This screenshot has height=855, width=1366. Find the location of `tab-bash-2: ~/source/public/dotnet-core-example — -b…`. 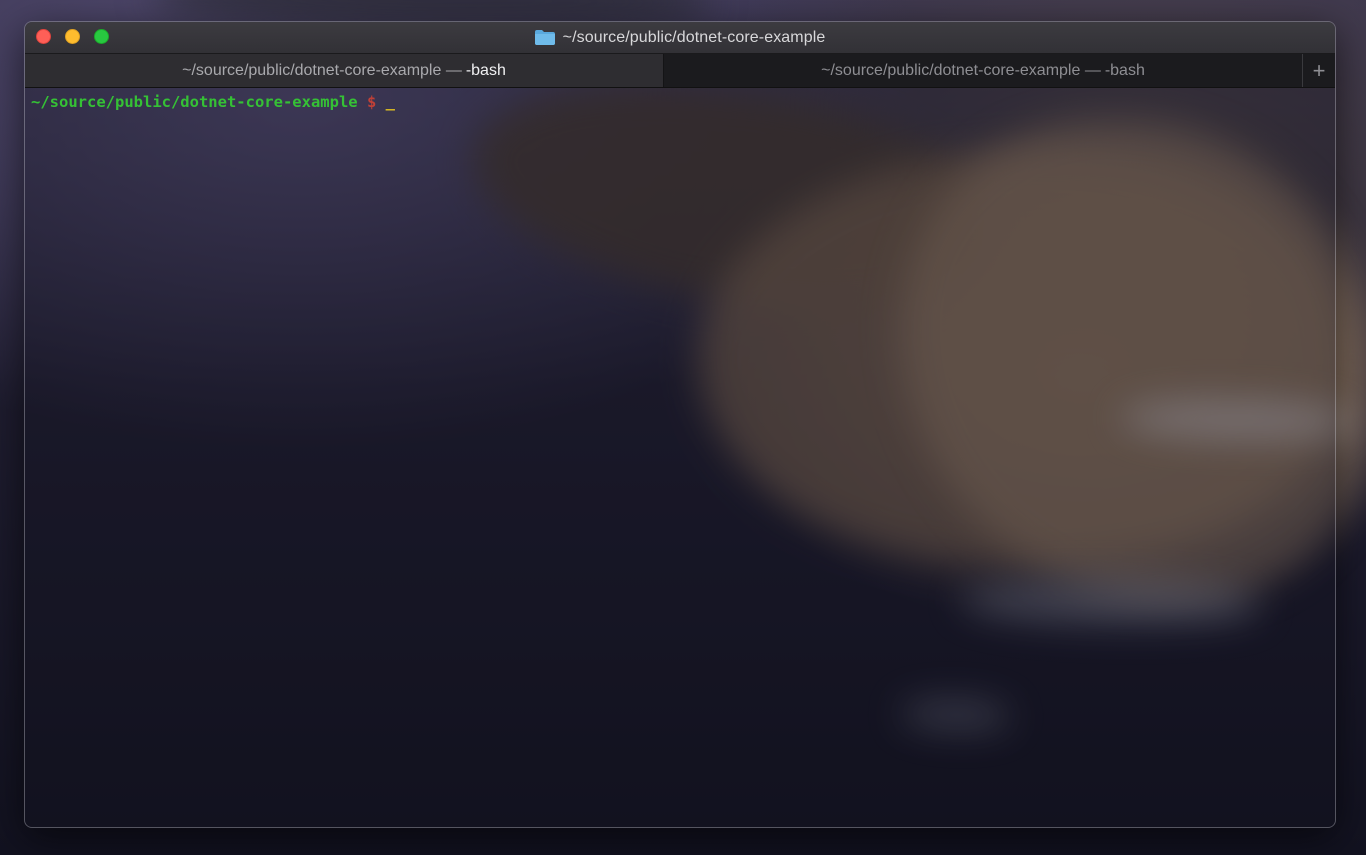

tab-bash-2: ~/source/public/dotnet-core-example — -b… is located at coordinates (983, 70).